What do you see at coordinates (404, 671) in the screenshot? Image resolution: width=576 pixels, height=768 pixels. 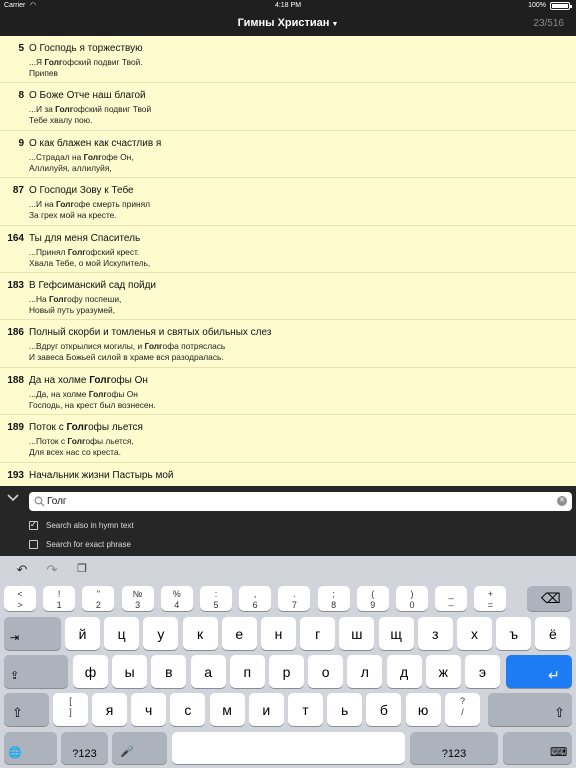 I see `key-letter-row2-8: д` at bounding box center [404, 671].